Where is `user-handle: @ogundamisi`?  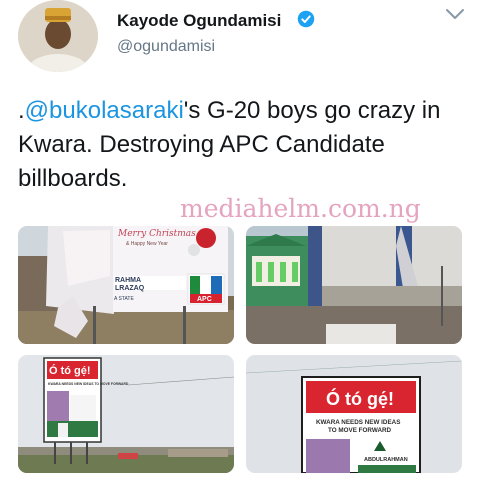
user-handle: @ogundamisi is located at coordinates (166, 47).